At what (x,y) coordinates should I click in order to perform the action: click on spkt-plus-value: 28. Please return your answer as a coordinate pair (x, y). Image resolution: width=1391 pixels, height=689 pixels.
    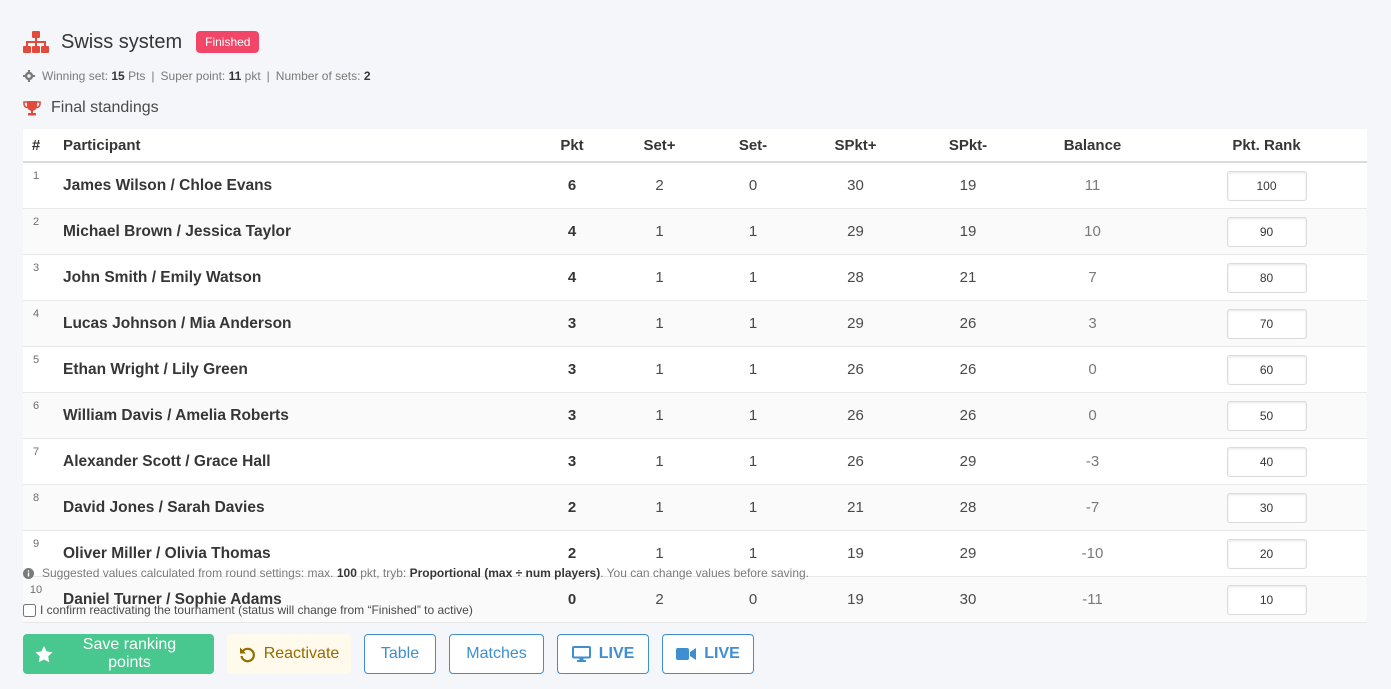
    Looking at the image, I should click on (855, 277).